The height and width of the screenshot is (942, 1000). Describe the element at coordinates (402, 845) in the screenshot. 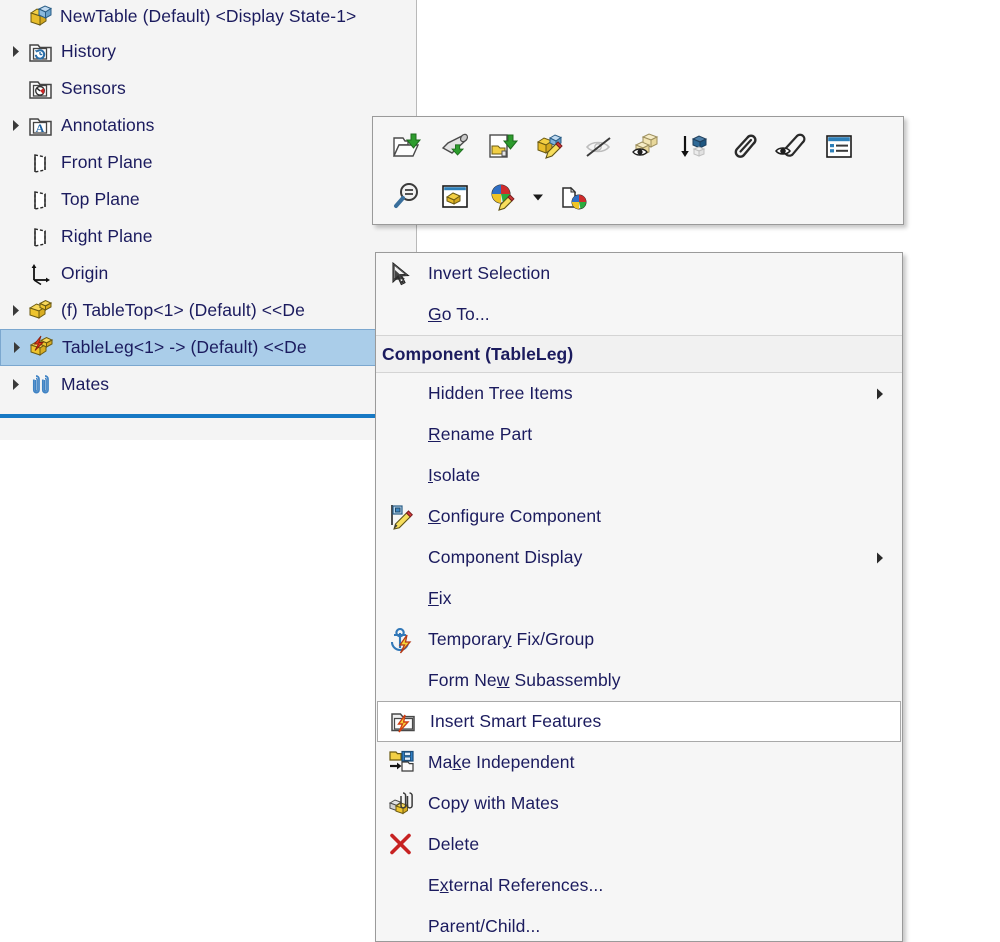

I see `delete-x-icon` at that location.